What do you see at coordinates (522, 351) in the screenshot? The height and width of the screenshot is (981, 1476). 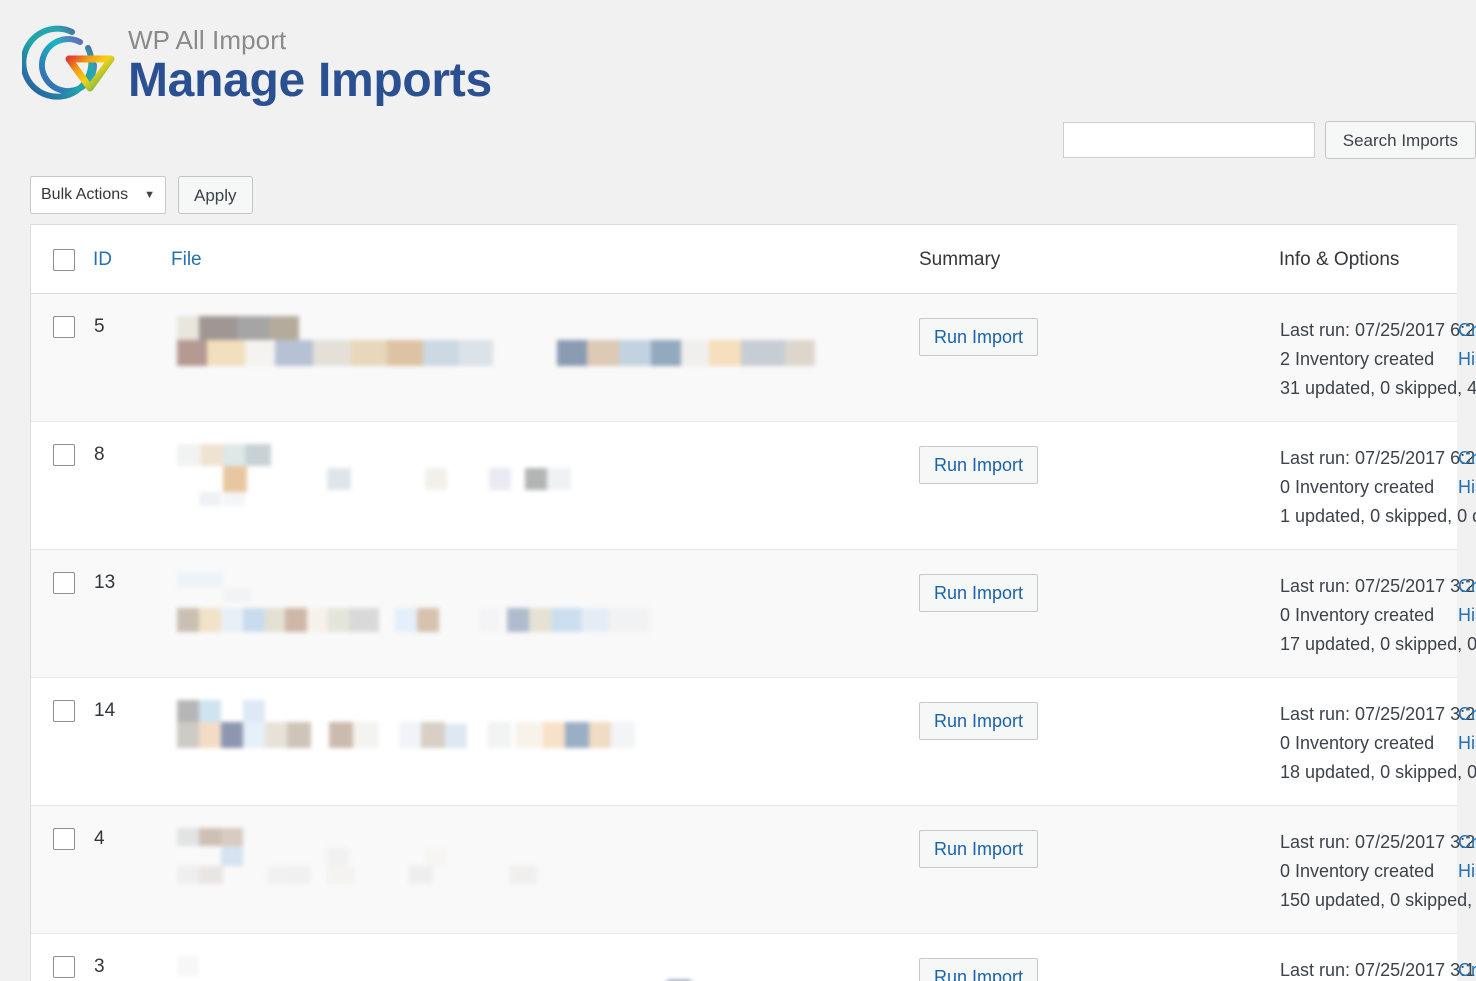 I see `redacted-file-name` at bounding box center [522, 351].